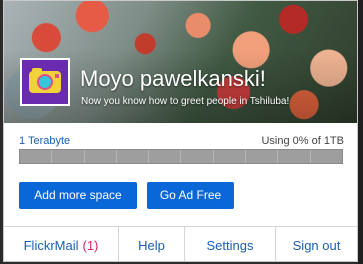  I want to click on camera-flash-icon, so click(57, 76).